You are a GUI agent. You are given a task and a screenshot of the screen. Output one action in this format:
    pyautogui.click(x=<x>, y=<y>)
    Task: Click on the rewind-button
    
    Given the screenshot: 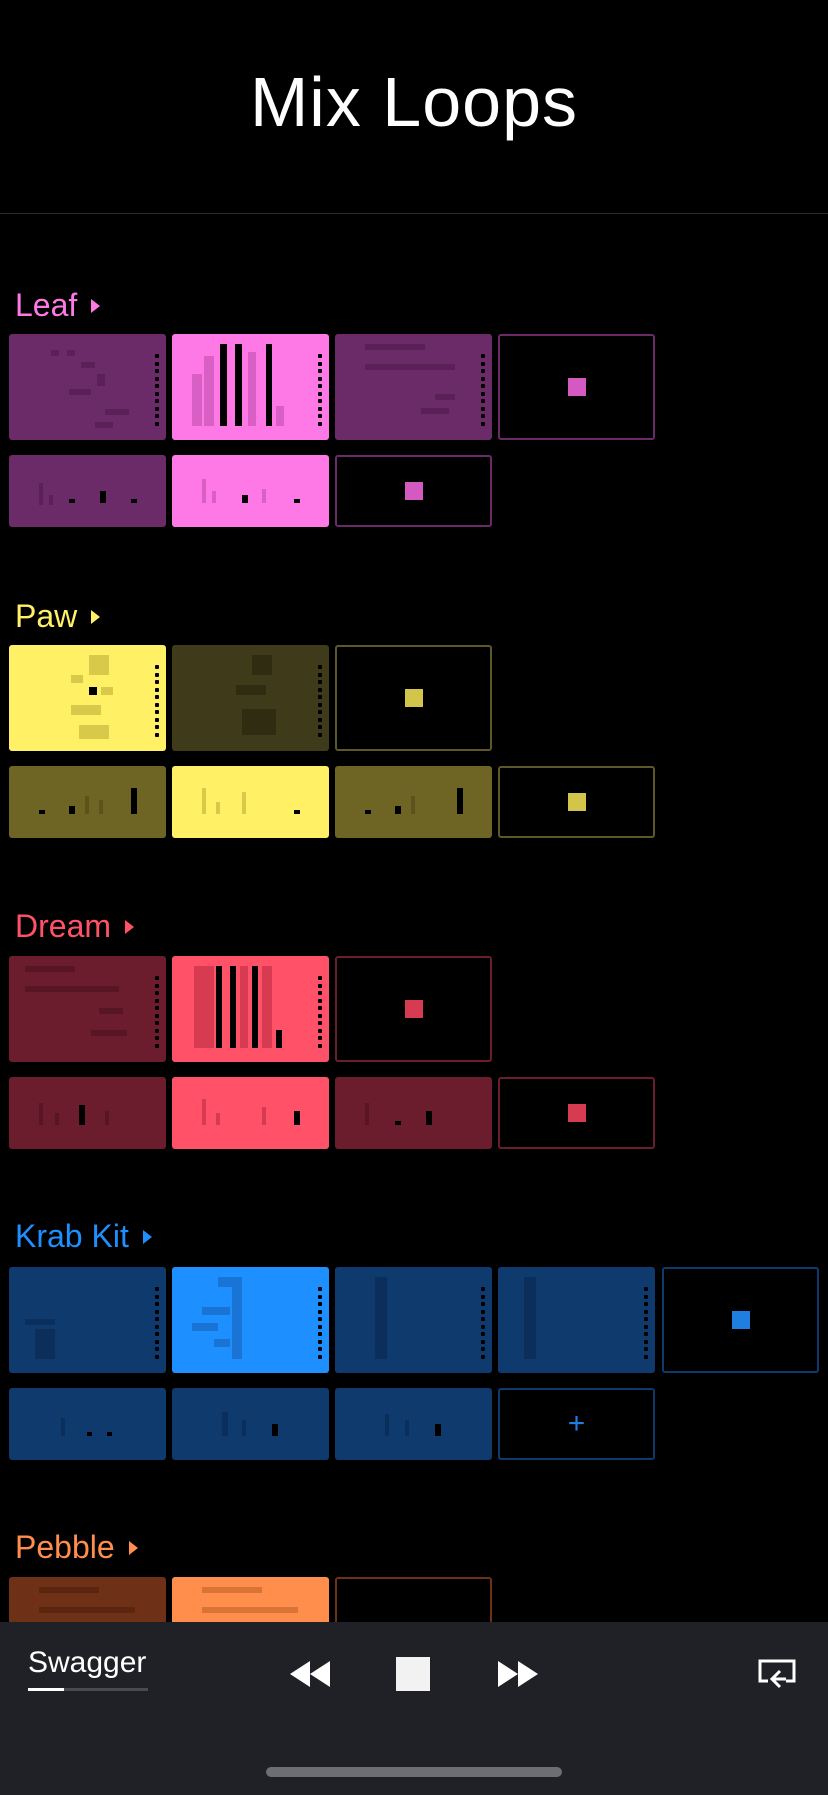 What is the action you would take?
    pyautogui.click(x=310, y=1674)
    